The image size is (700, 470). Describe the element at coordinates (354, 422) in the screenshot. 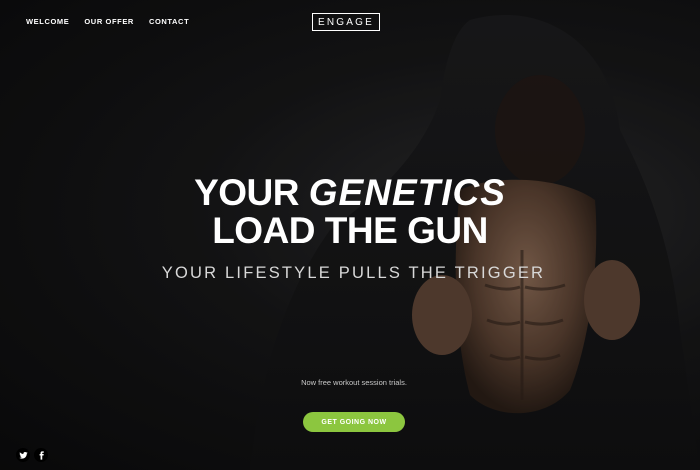

I see `get-going-now-button: GET GOING NOW` at that location.